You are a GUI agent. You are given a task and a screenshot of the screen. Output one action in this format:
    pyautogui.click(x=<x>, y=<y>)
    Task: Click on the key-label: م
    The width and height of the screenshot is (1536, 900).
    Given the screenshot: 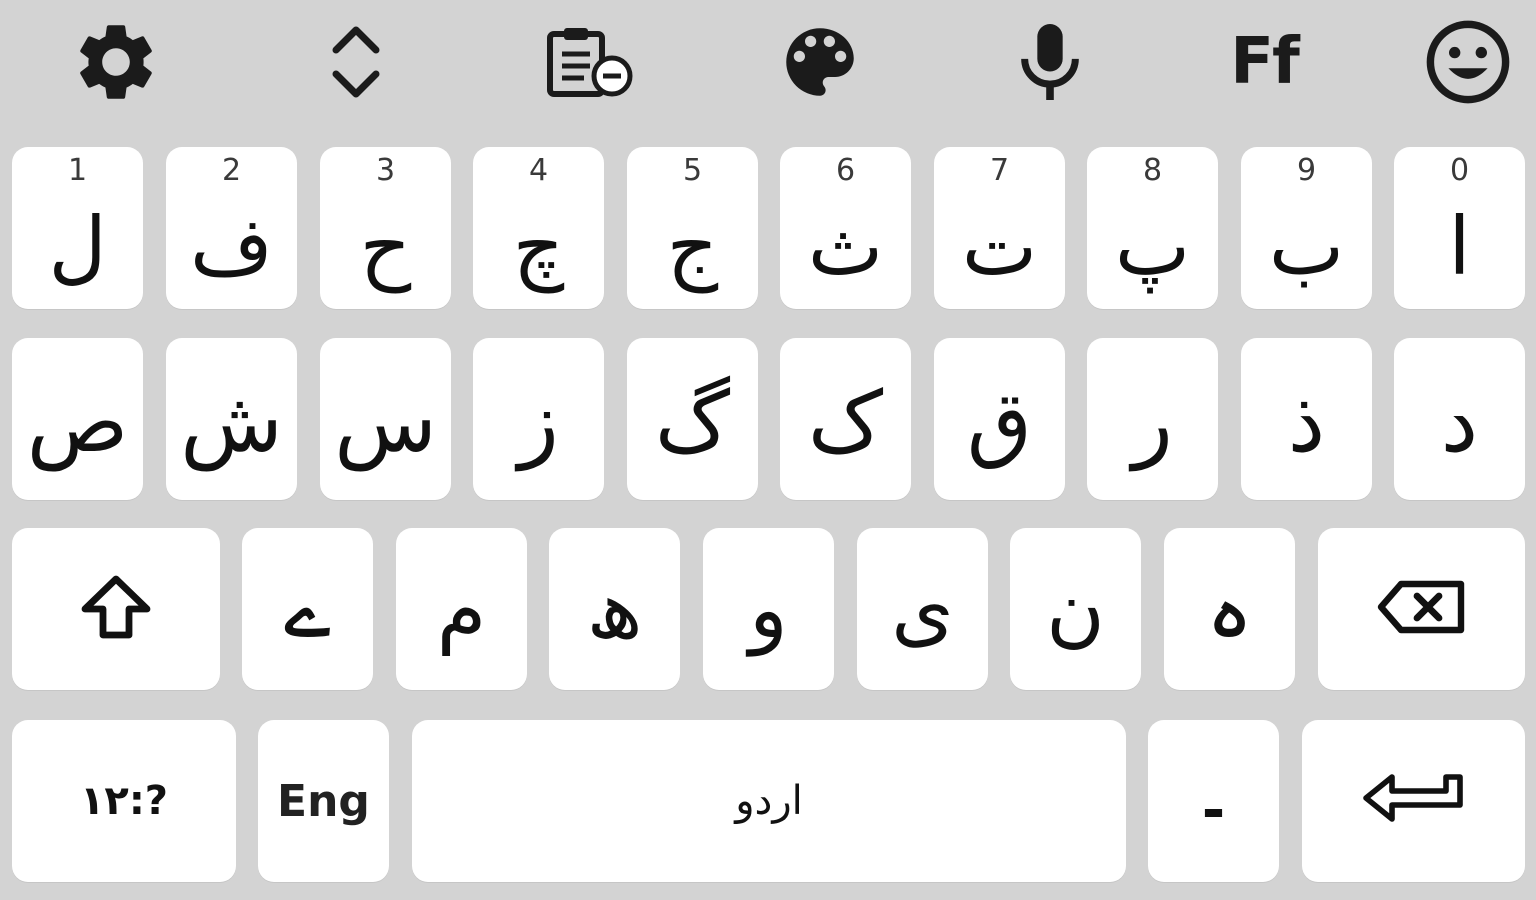 What is the action you would take?
    pyautogui.click(x=461, y=609)
    